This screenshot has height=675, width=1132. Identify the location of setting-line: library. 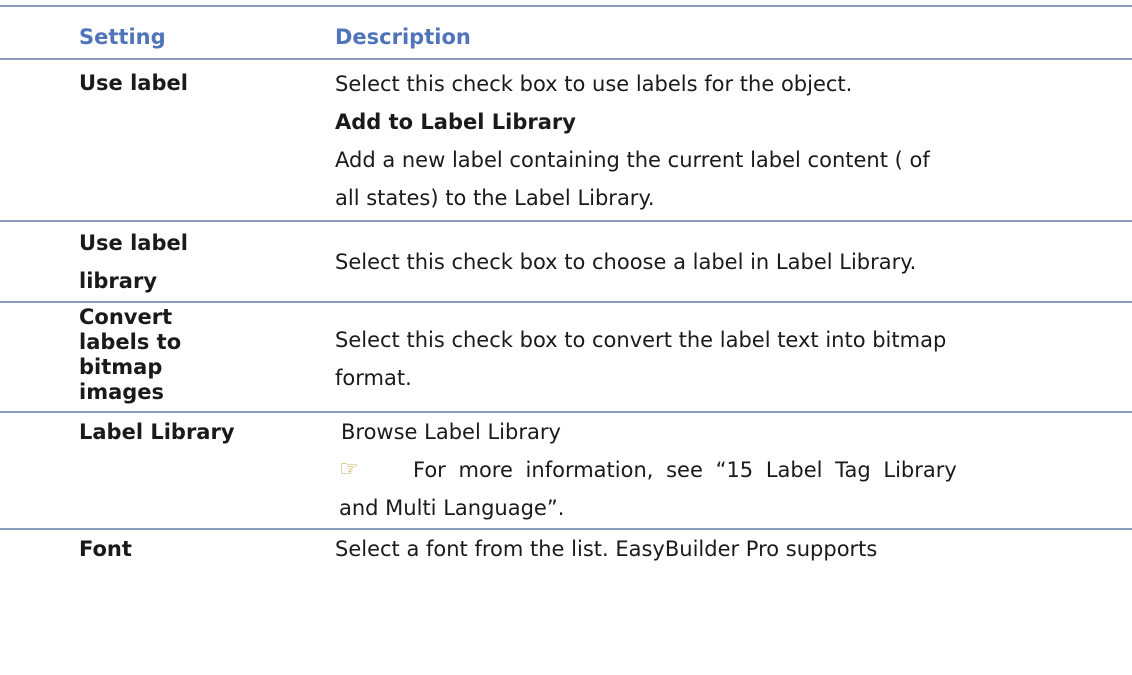
(118, 281).